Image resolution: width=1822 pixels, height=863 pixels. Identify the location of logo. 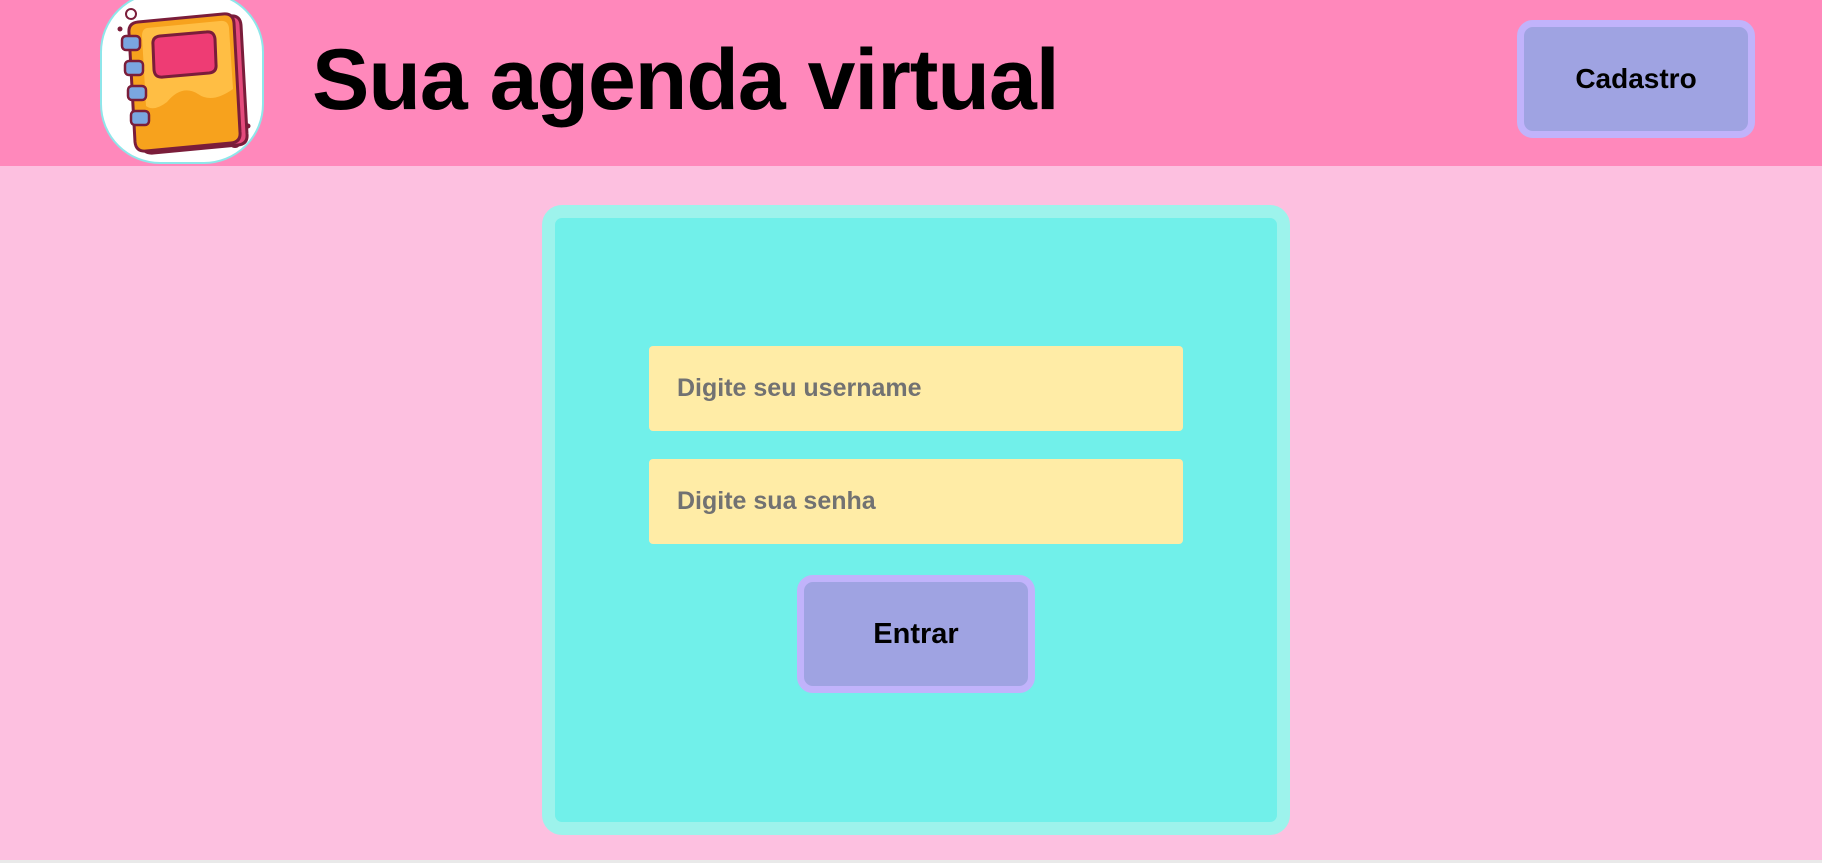
(182, 82).